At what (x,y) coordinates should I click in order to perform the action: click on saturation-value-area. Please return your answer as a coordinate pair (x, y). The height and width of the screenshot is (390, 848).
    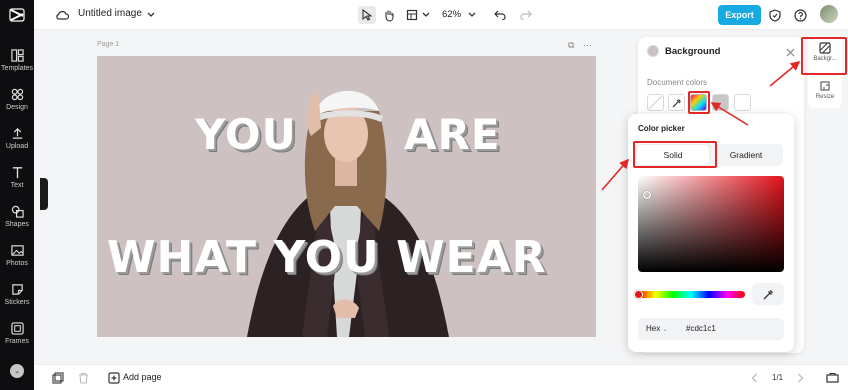
    Looking at the image, I should click on (711, 224).